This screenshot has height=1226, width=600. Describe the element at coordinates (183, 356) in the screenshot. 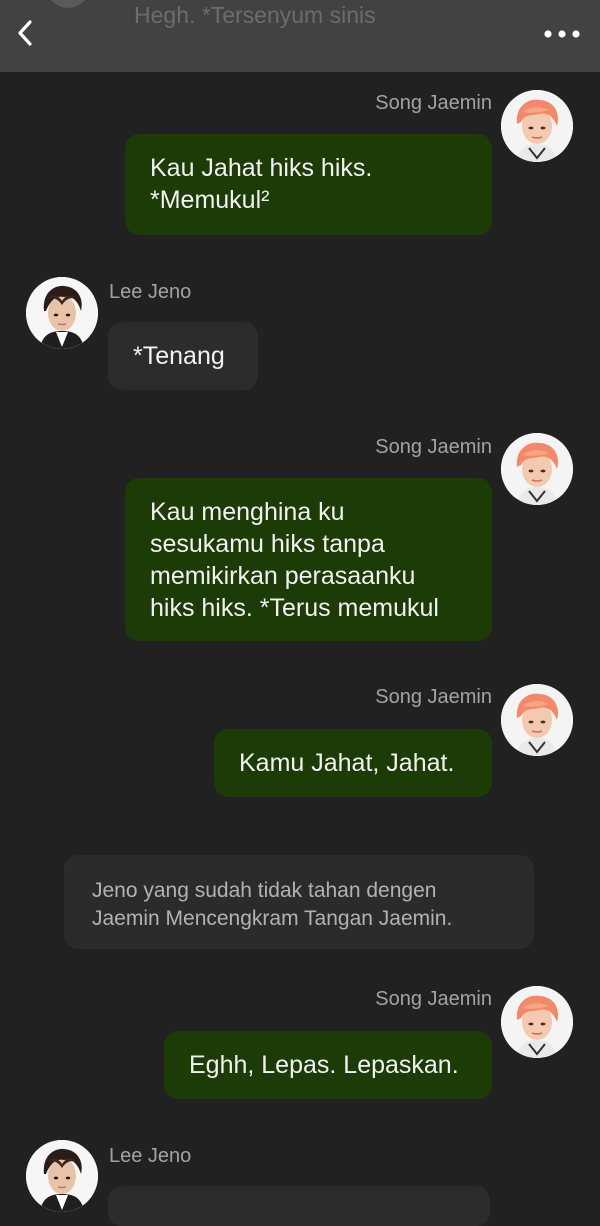

I see `message-bubble: *Tenang` at that location.